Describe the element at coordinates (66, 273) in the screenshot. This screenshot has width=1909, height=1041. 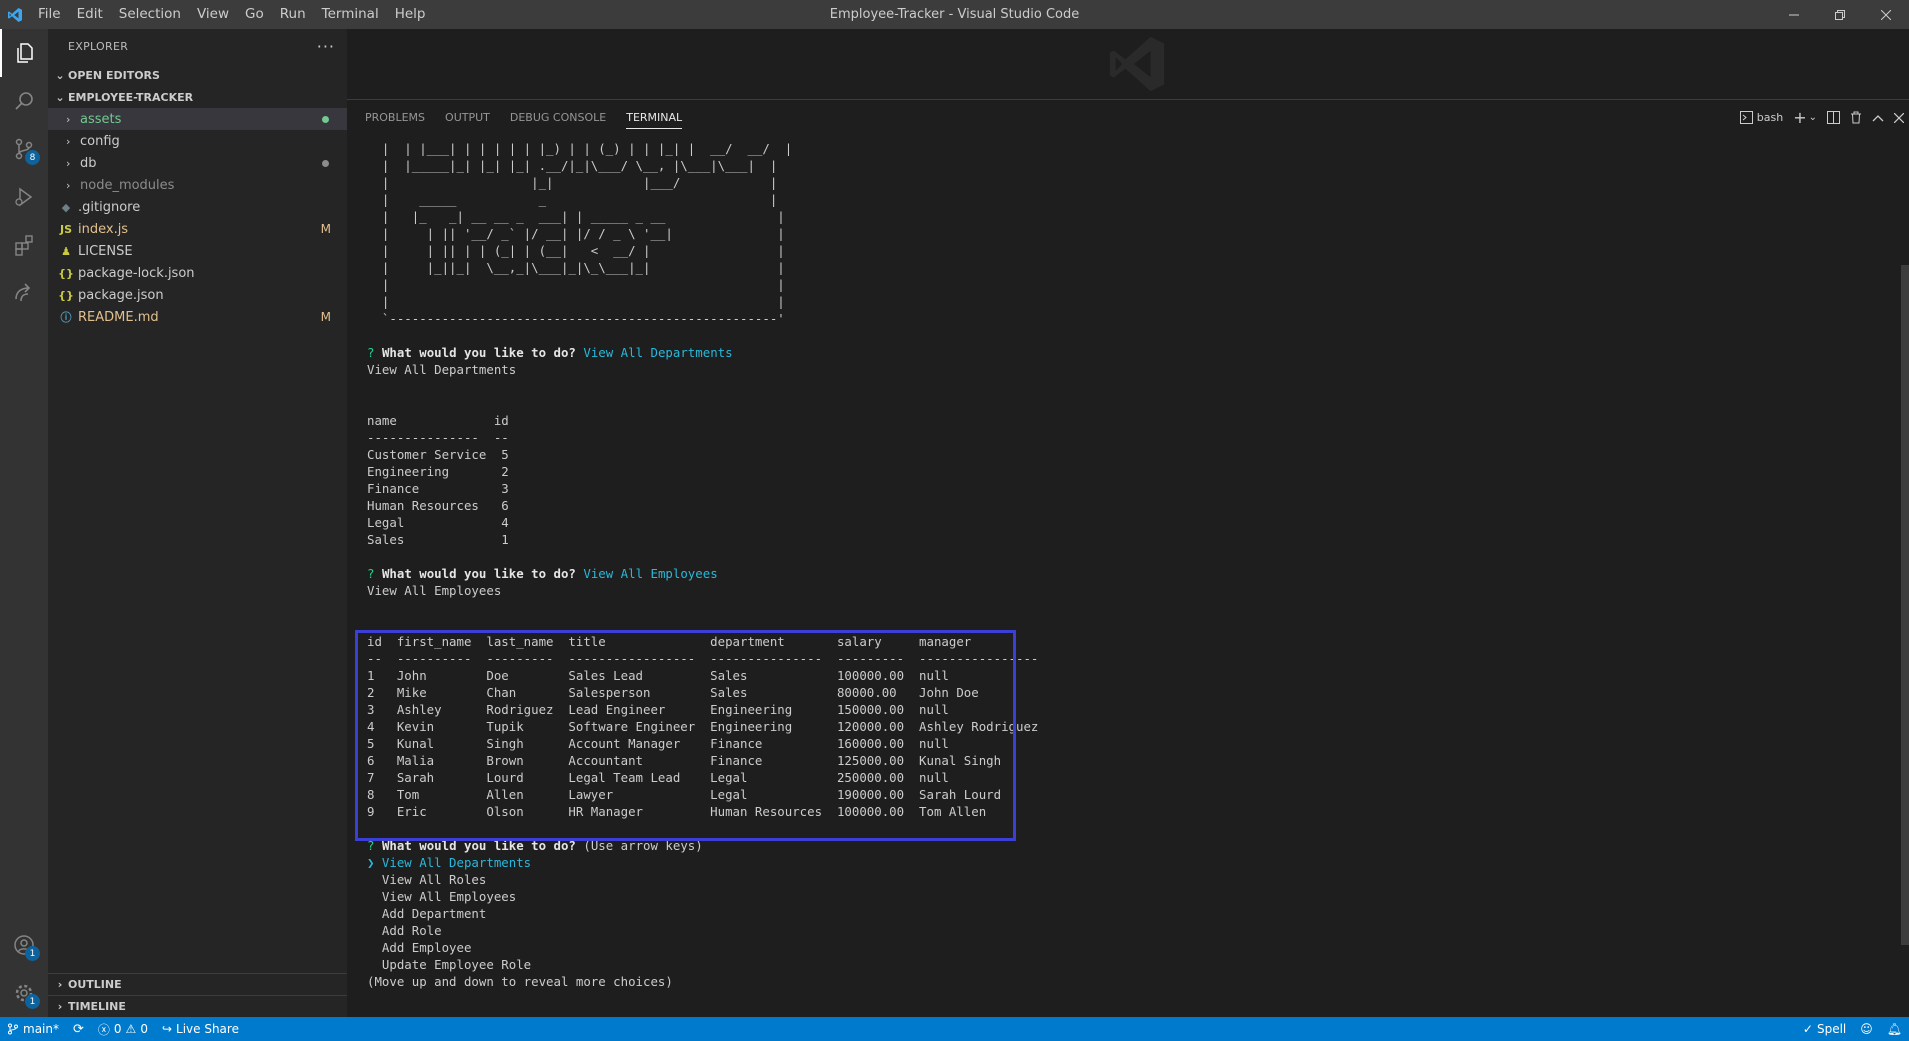
I see `file-type-icon: {}` at that location.